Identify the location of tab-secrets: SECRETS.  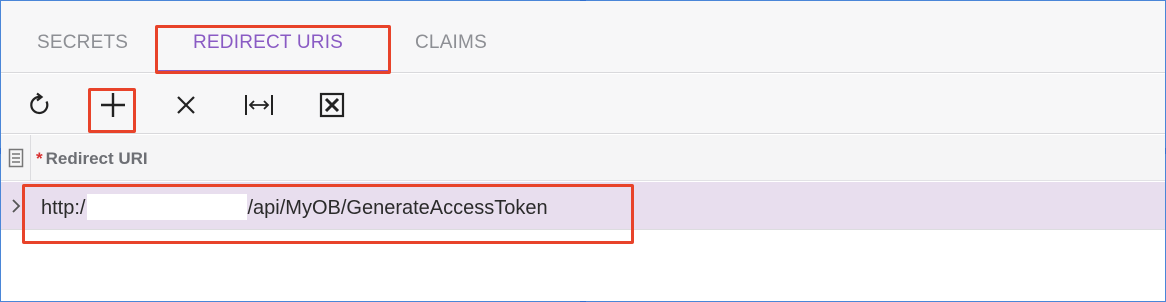
(82, 37).